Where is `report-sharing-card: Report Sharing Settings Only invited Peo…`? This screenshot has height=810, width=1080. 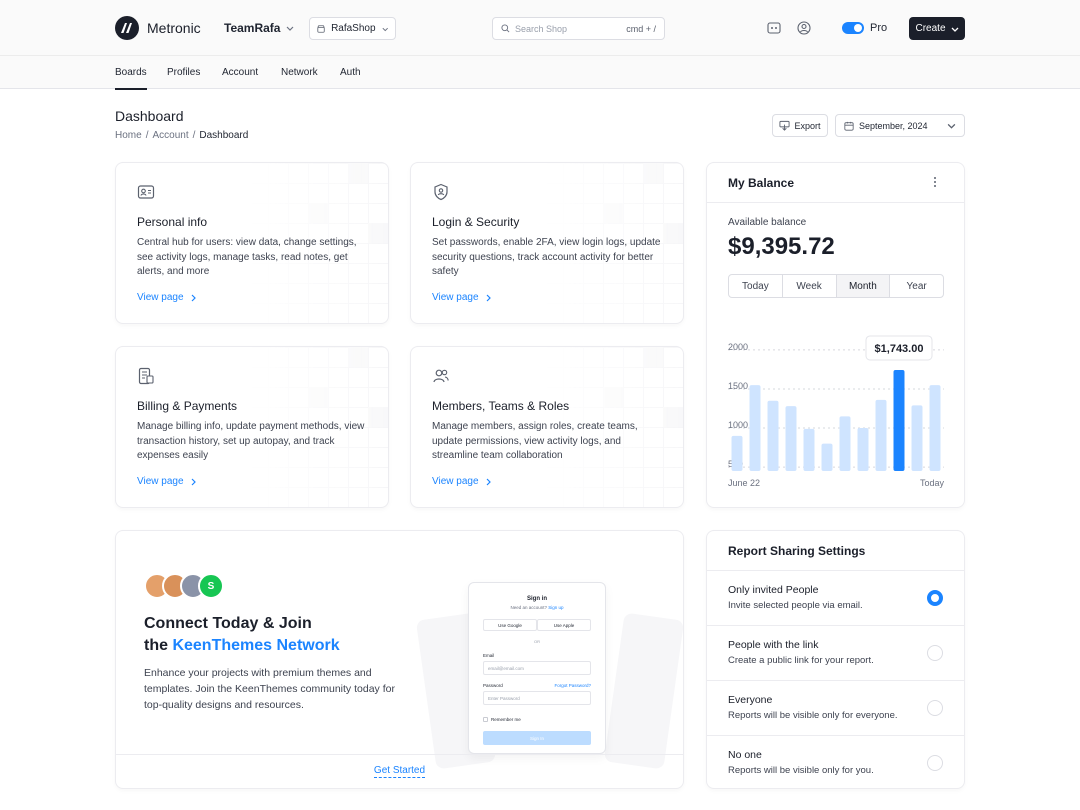
report-sharing-card: Report Sharing Settings Only invited Peo… is located at coordinates (835, 659).